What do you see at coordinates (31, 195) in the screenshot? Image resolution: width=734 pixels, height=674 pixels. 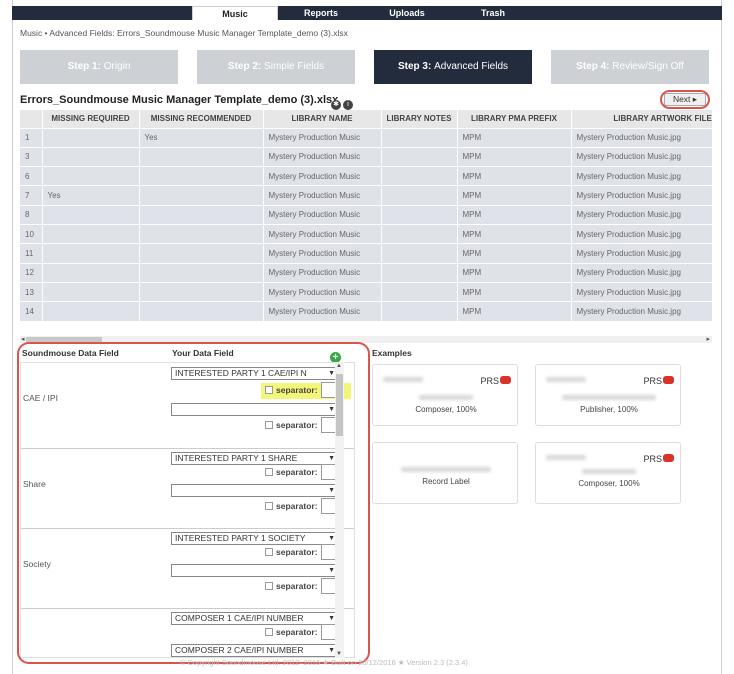 I see `cell-rownum: 7` at bounding box center [31, 195].